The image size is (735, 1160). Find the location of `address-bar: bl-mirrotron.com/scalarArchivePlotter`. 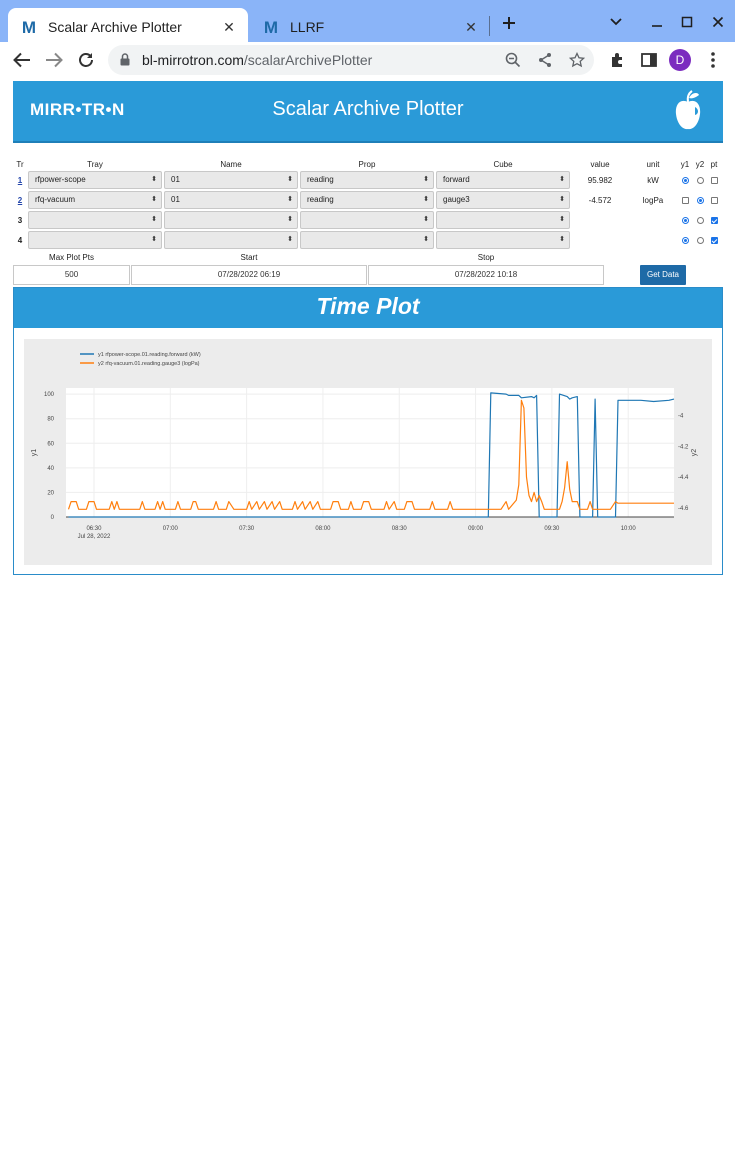

address-bar: bl-mirrotron.com/scalarArchivePlotter is located at coordinates (351, 60).